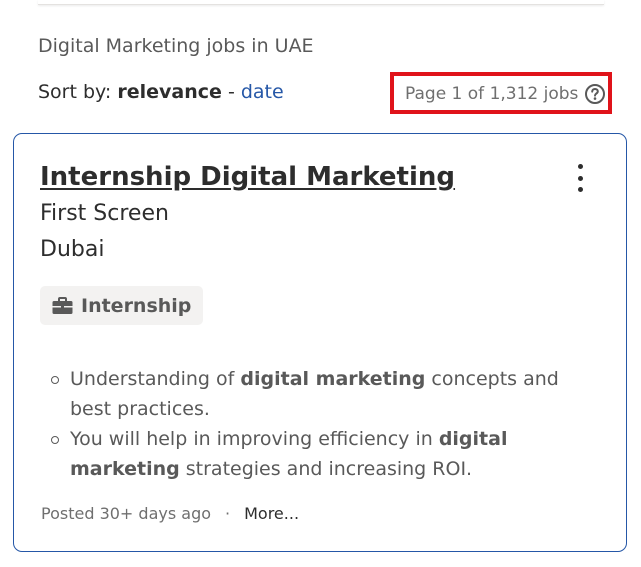 The width and height of the screenshot is (641, 567). I want to click on more-vertical-icon, so click(580, 178).